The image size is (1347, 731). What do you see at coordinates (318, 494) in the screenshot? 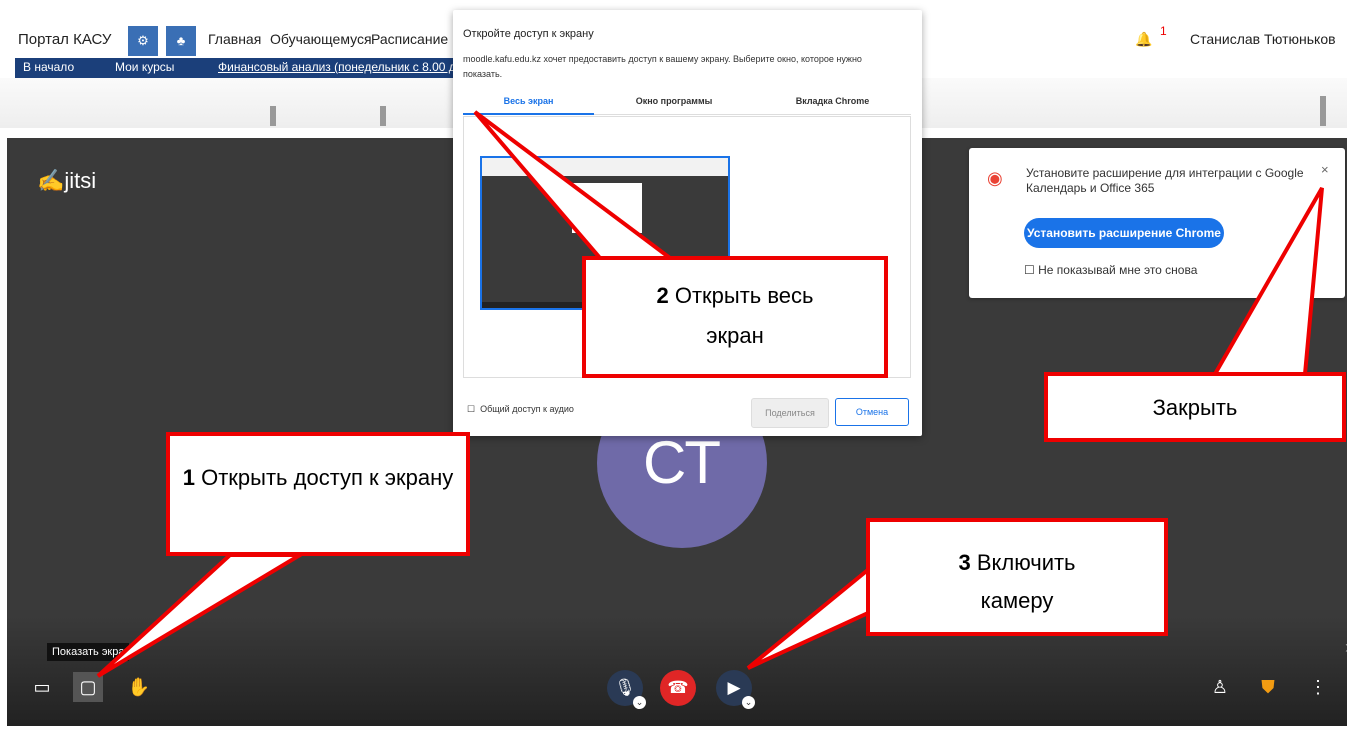
I see `callout-1: 1 Открыть доступ к экрану` at bounding box center [318, 494].